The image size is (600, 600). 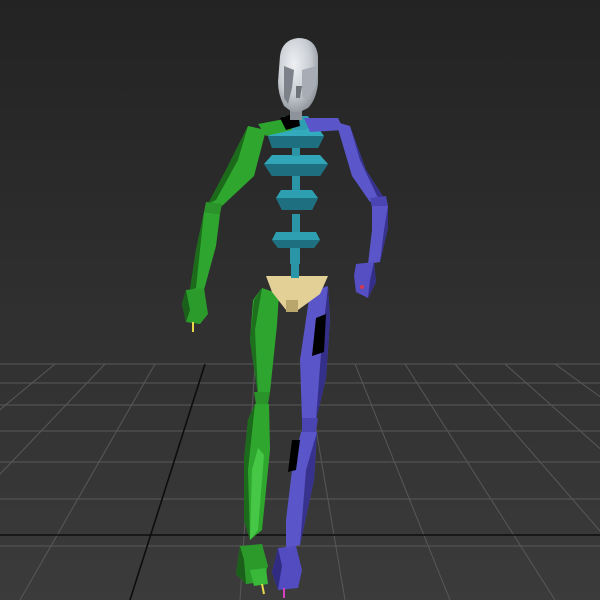 What do you see at coordinates (362, 287) in the screenshot?
I see `right-finger-tip` at bounding box center [362, 287].